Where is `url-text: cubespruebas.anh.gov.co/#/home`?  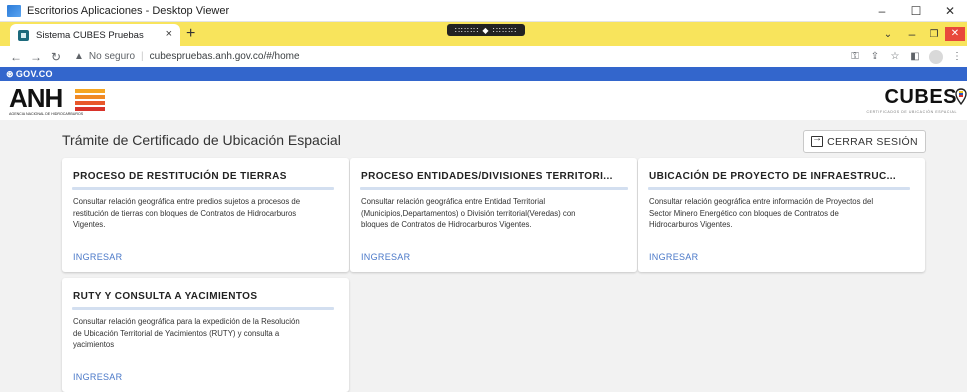
url-text: cubespruebas.anh.gov.co/#/home is located at coordinates (225, 56).